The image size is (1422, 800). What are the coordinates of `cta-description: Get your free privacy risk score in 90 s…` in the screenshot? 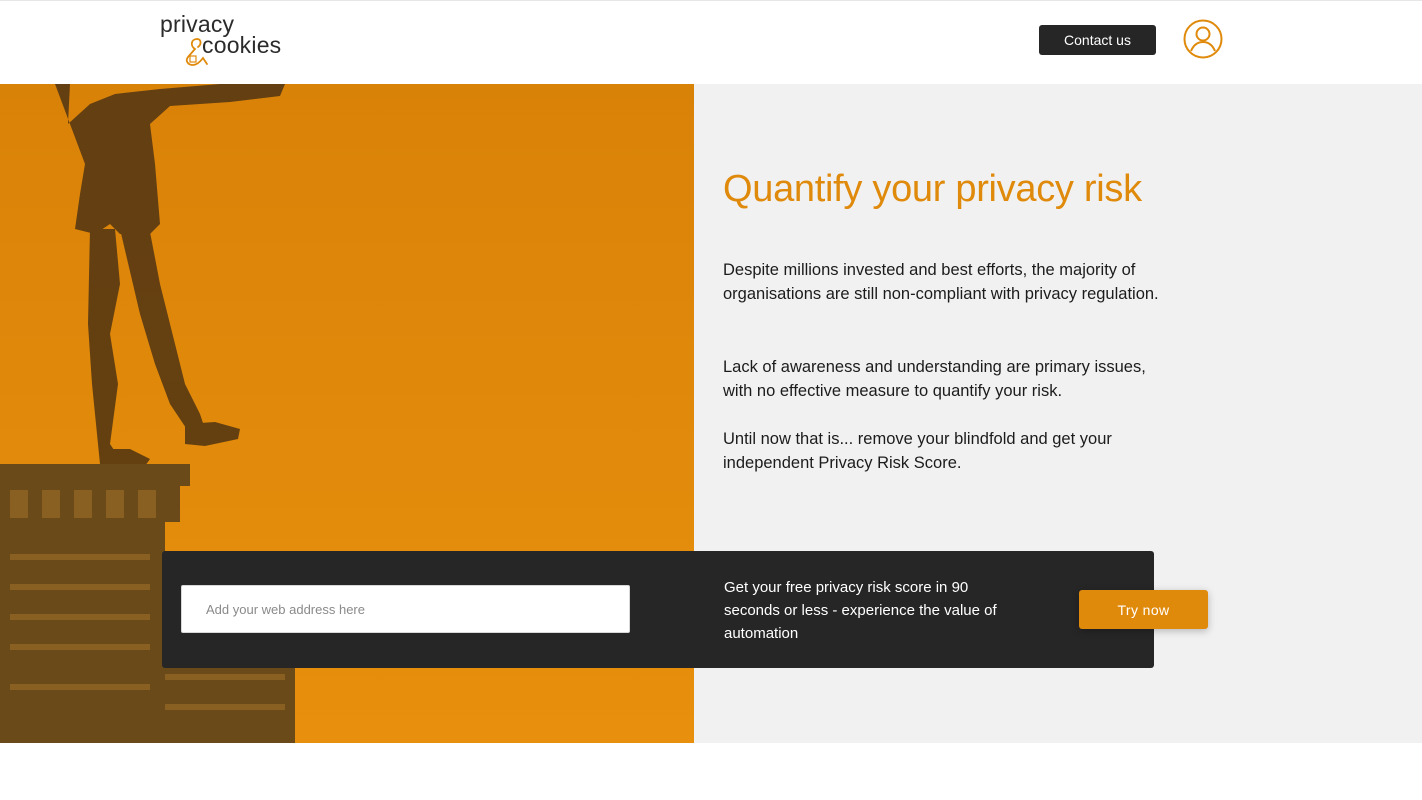 It's located at (860, 610).